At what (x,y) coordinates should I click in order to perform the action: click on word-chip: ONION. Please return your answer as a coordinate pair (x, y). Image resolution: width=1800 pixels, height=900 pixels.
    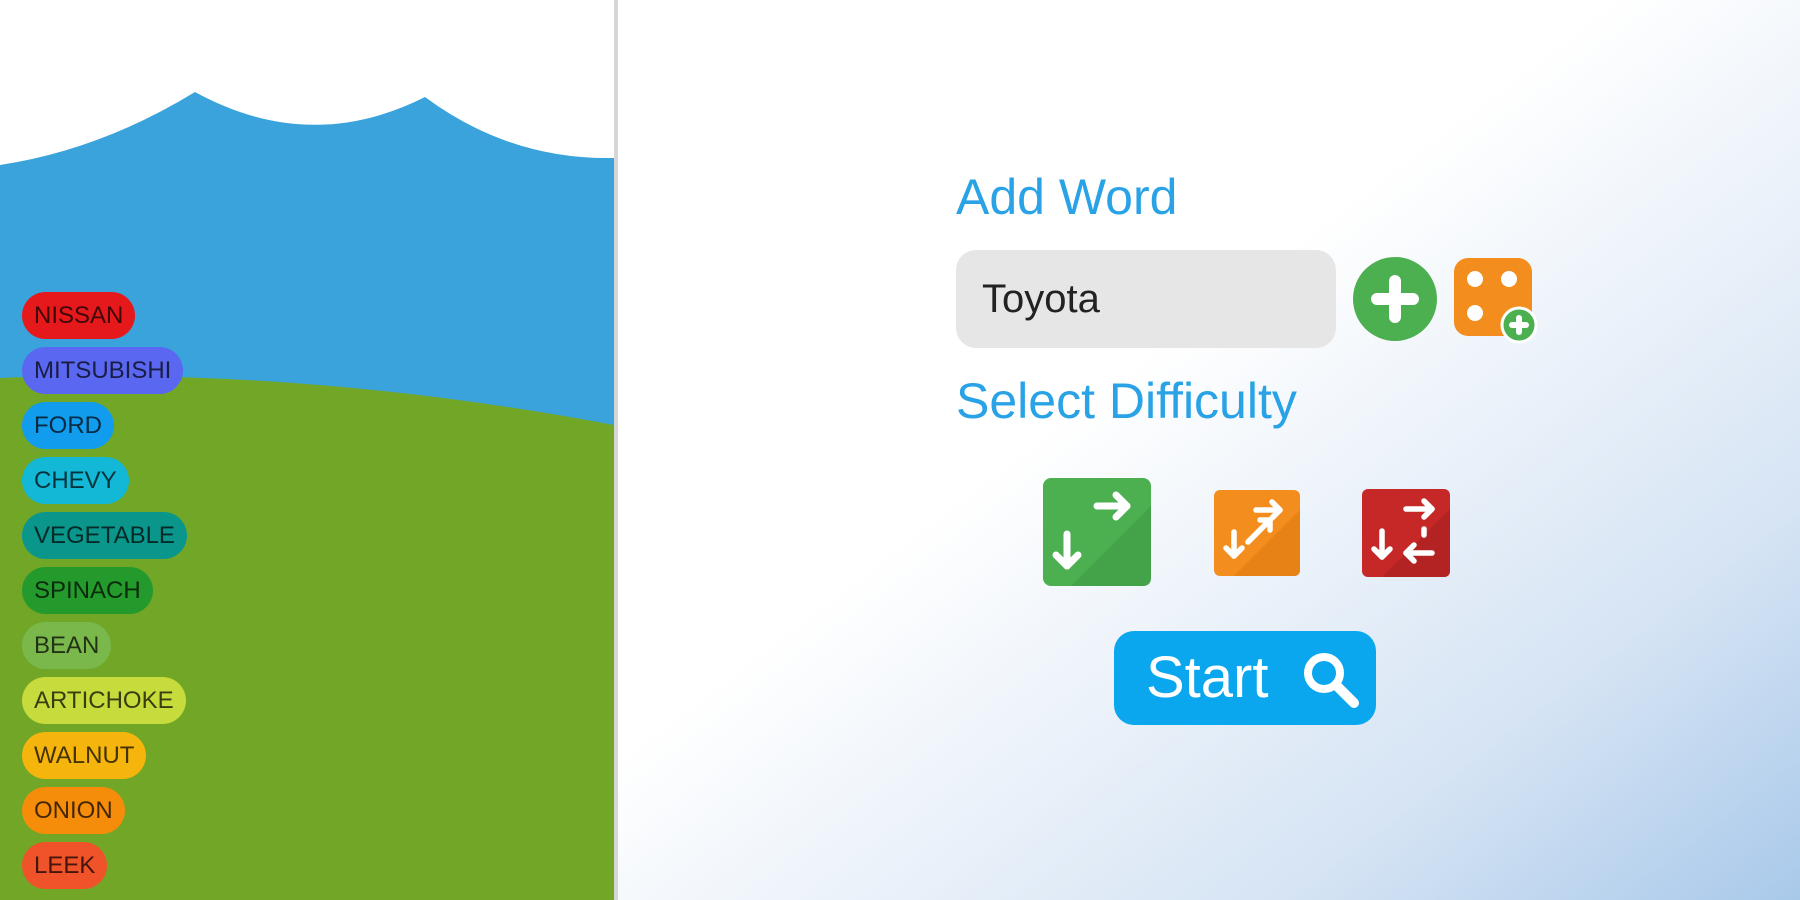
    Looking at the image, I should click on (73, 810).